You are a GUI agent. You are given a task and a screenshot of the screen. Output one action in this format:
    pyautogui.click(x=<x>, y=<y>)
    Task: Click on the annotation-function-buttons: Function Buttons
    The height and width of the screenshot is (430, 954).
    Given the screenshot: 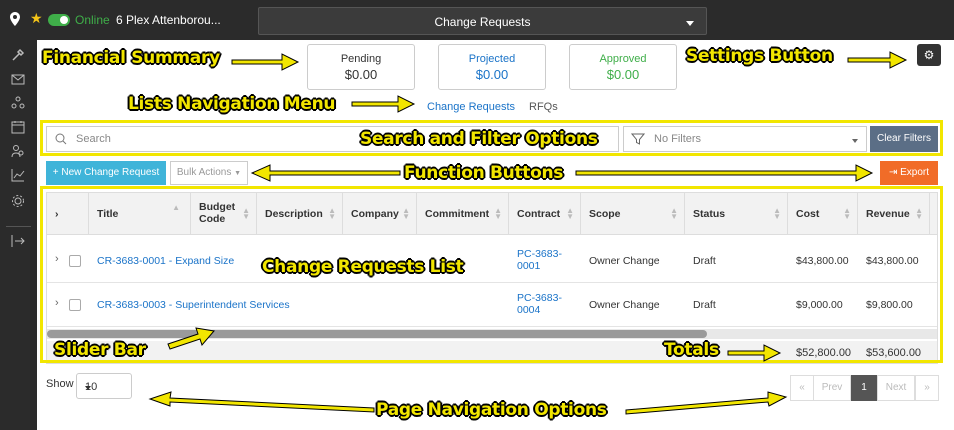 What is the action you would take?
    pyautogui.click(x=484, y=173)
    